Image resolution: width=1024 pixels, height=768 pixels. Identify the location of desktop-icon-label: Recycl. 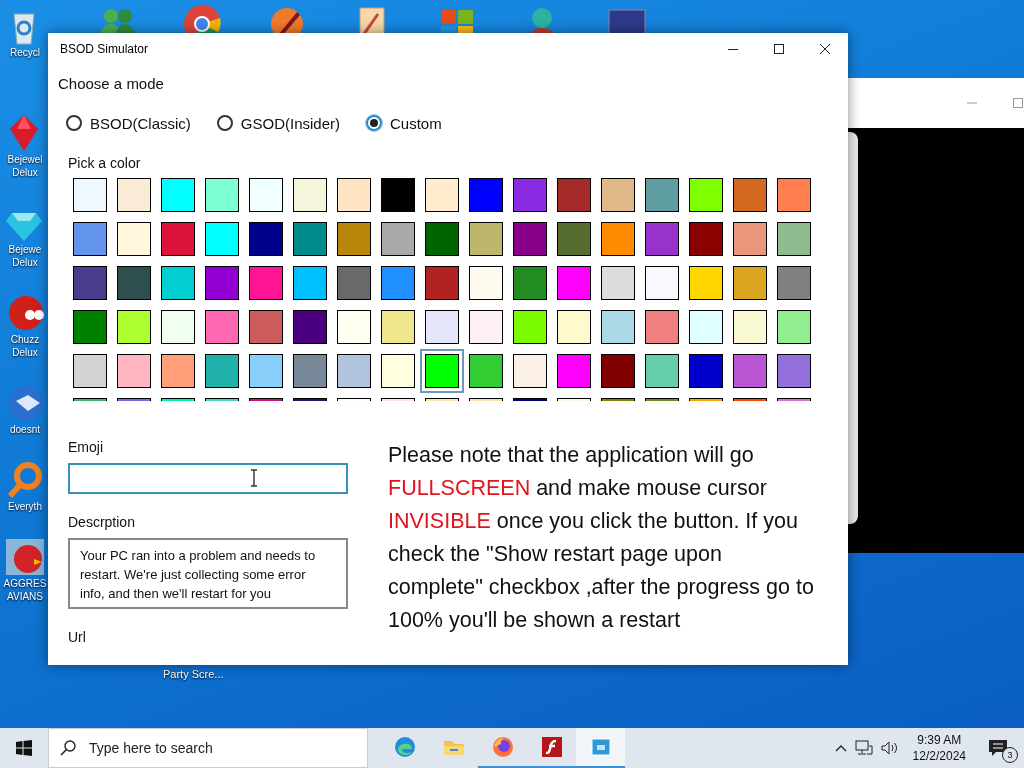
(25, 52).